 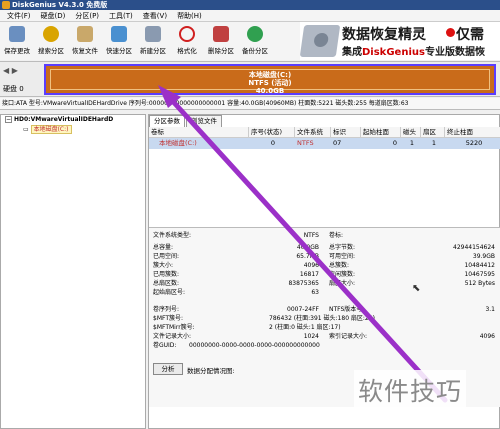 What do you see at coordinates (153, 34) in the screenshot?
I see `new-partition-icon` at bounding box center [153, 34].